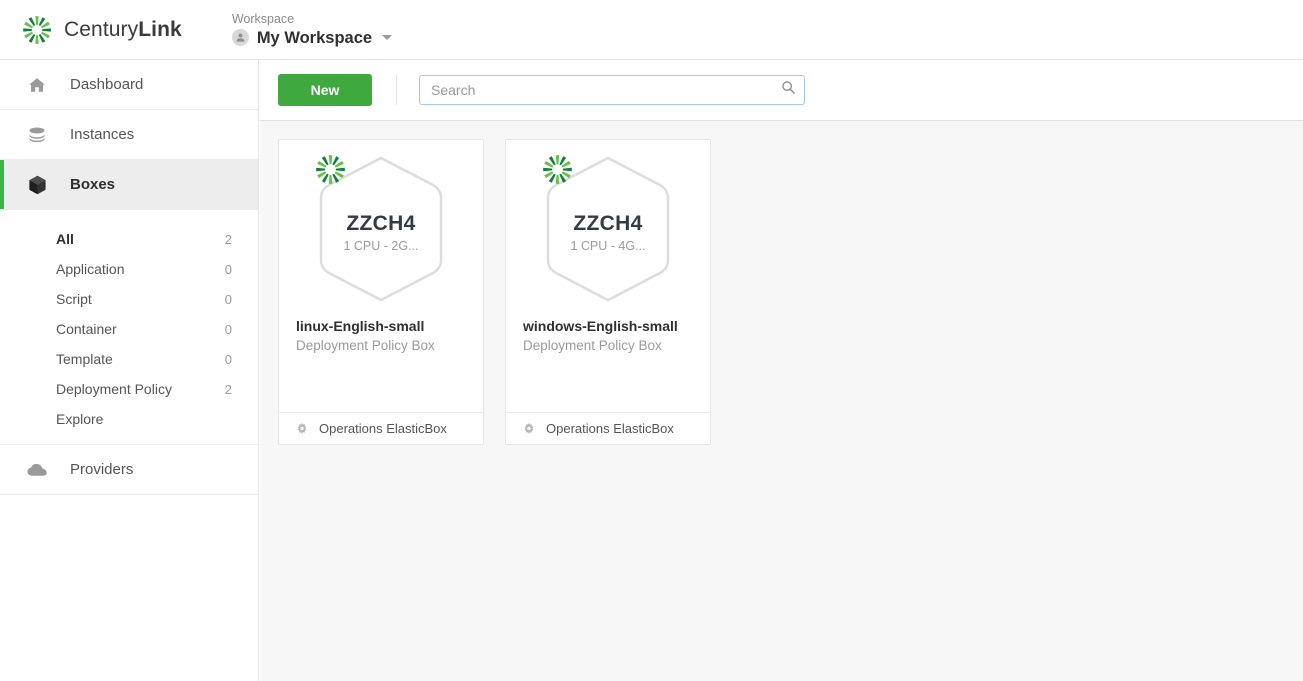  What do you see at coordinates (80, 419) in the screenshot?
I see `subnav-item-label: Explore` at bounding box center [80, 419].